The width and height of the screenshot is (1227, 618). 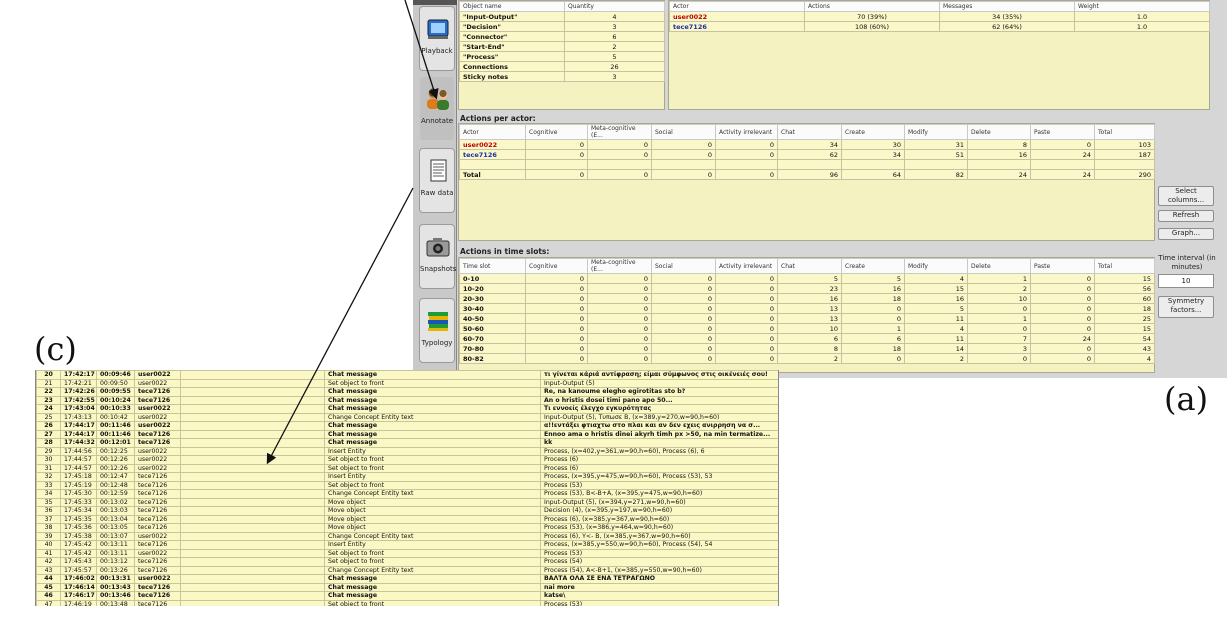 I want to click on arrow-to-log, so click(x=340, y=326).